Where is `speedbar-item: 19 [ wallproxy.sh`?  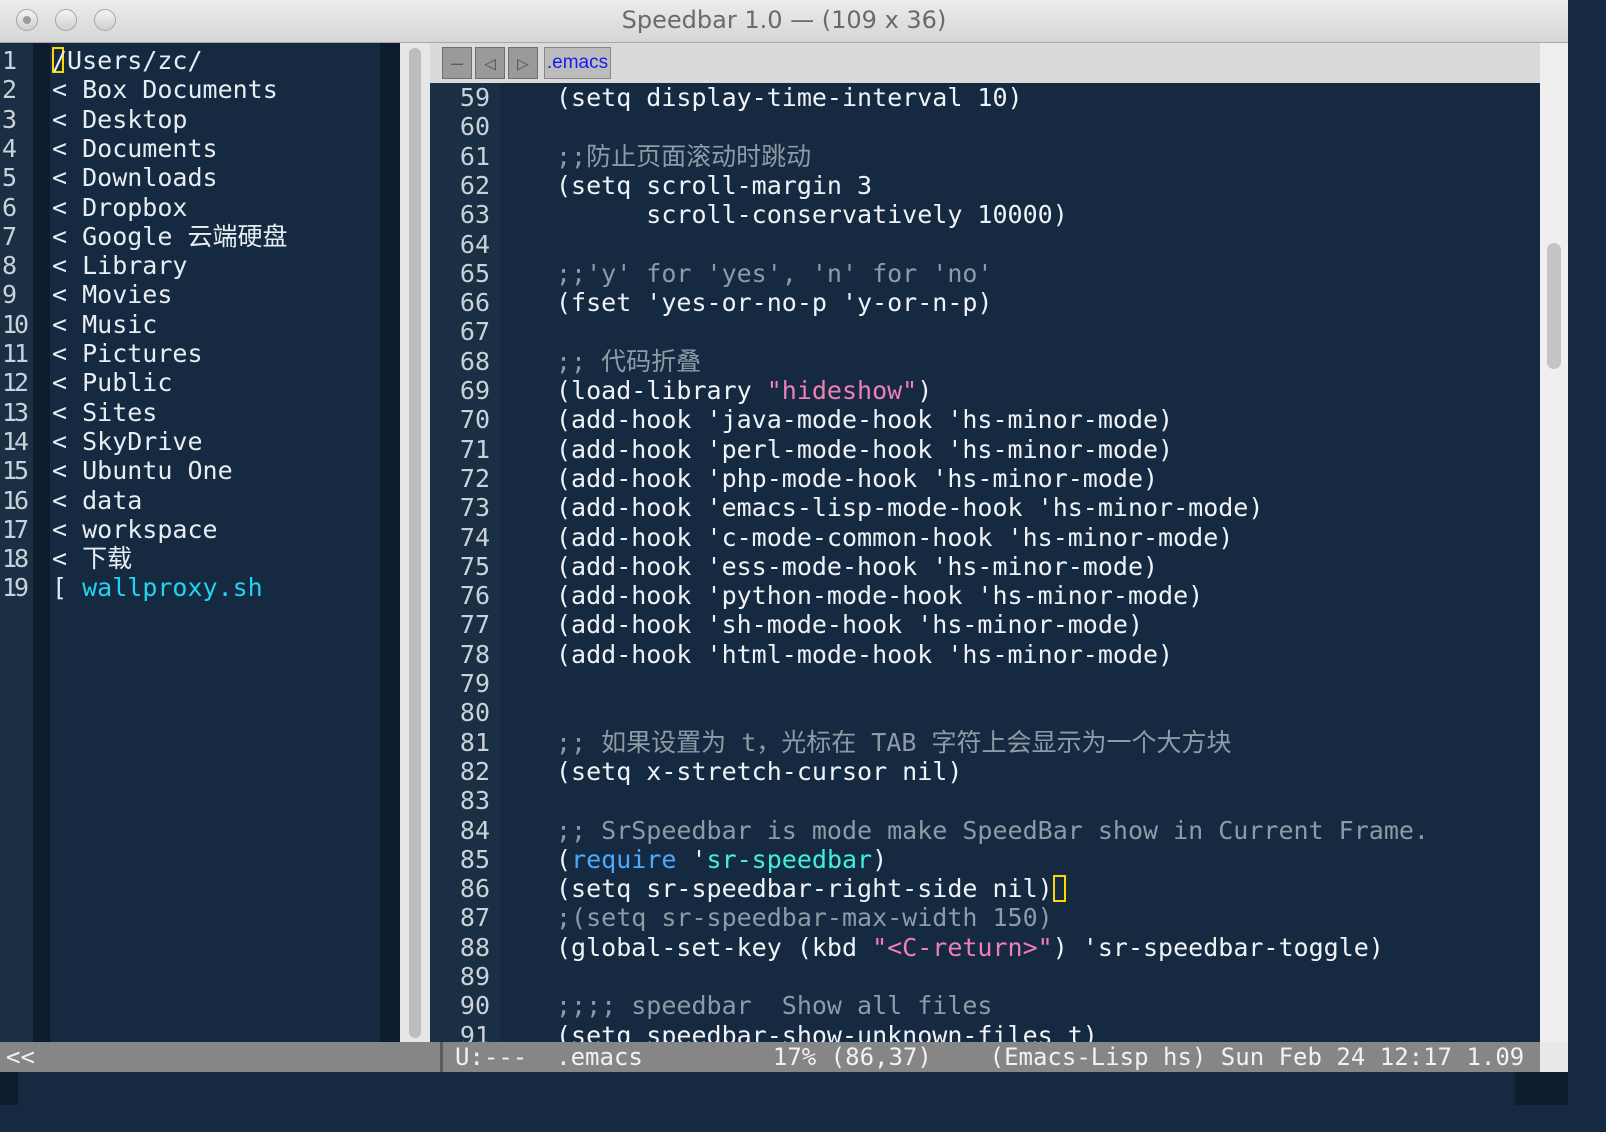
speedbar-item: 19 [ wallproxy.sh is located at coordinates (190, 587).